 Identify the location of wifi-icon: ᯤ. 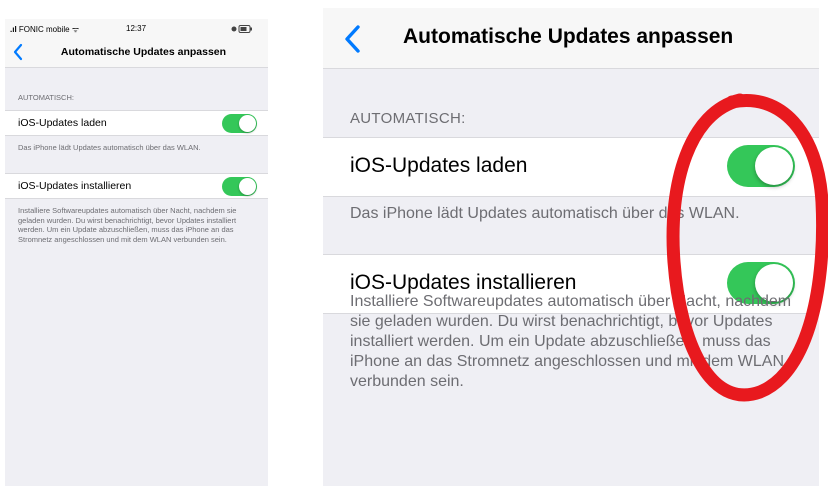
(75, 29).